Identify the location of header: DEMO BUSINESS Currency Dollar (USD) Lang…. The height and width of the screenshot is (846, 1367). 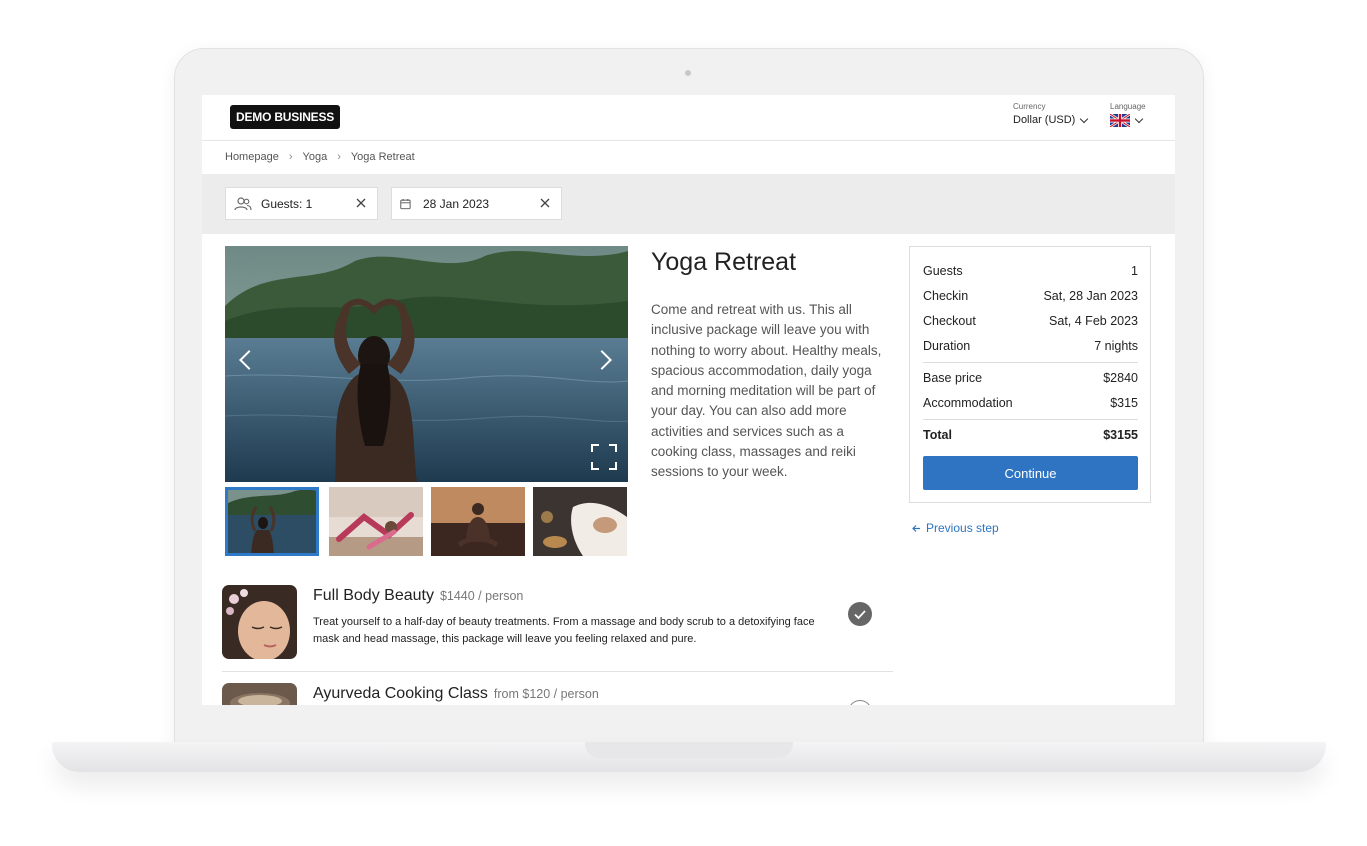
(688, 118).